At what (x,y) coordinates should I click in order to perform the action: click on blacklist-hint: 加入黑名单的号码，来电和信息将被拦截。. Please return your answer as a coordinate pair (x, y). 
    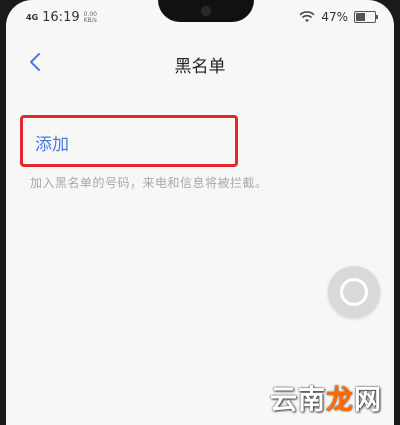
    Looking at the image, I should click on (149, 183).